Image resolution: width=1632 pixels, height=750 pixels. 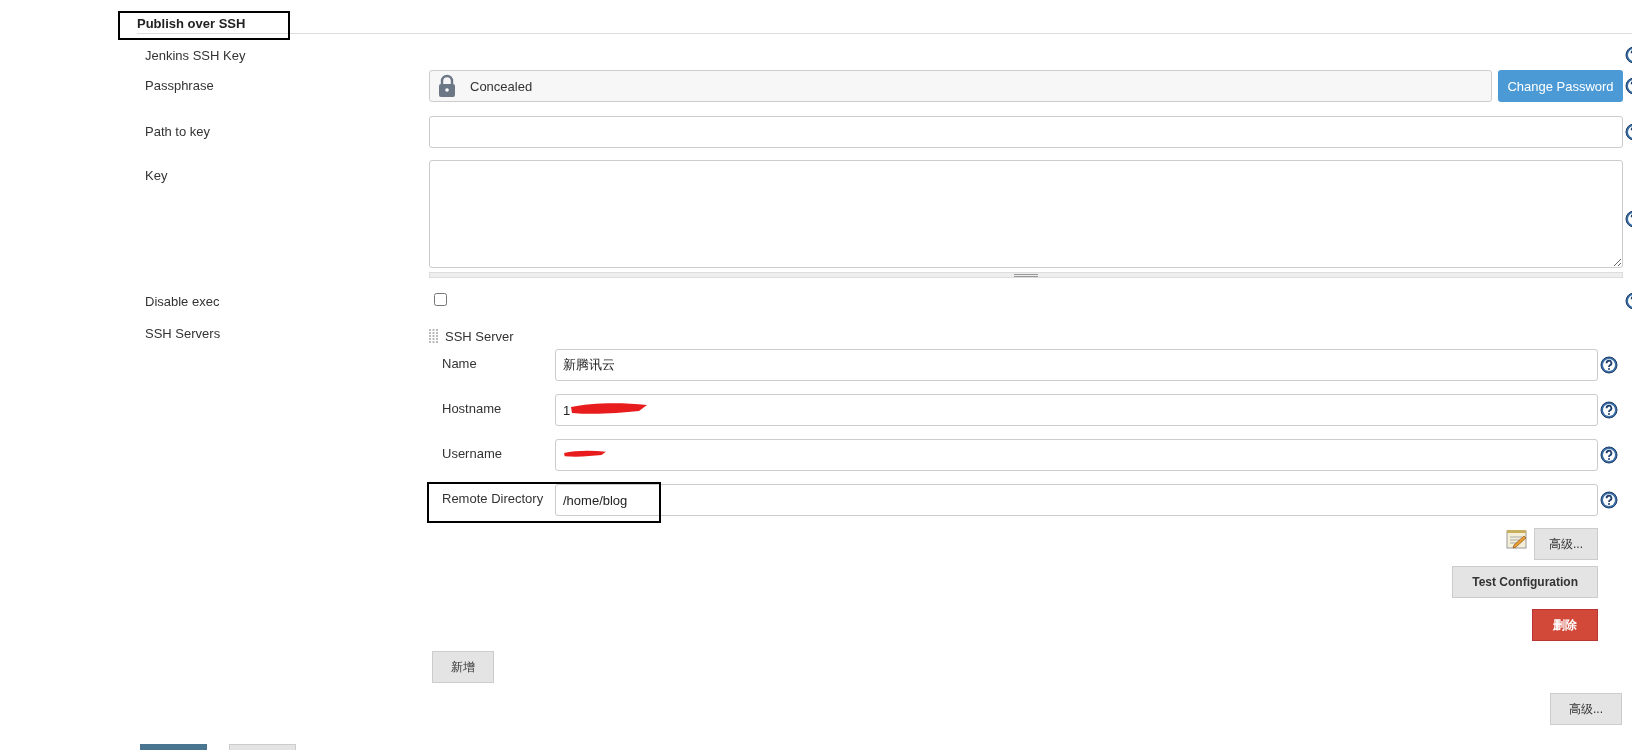 I want to click on notepad-icon, so click(x=1517, y=539).